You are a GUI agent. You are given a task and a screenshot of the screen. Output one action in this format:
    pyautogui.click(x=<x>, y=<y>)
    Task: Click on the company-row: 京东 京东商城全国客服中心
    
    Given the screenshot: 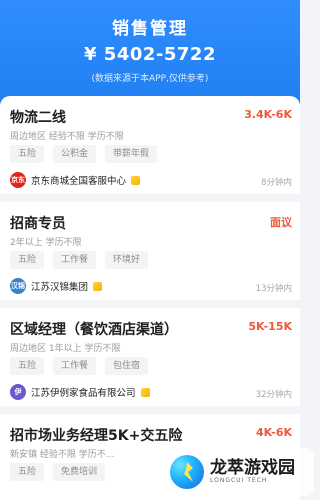 What is the action you would take?
    pyautogui.click(x=75, y=180)
    